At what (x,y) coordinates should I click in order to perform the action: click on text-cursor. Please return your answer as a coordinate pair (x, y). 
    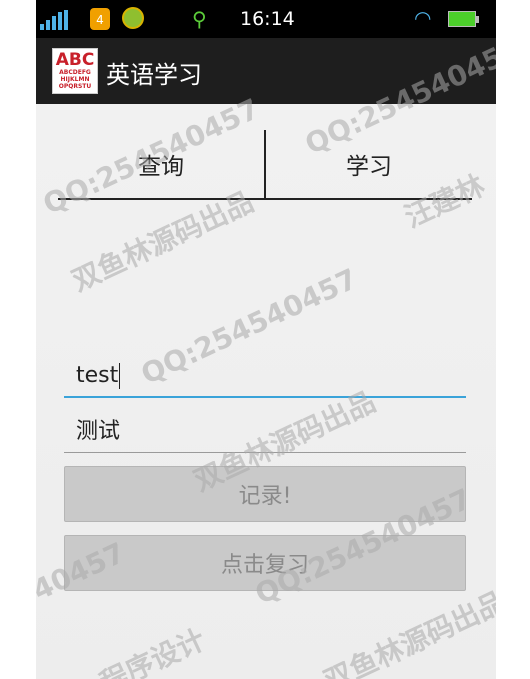
    Looking at the image, I should click on (120, 376).